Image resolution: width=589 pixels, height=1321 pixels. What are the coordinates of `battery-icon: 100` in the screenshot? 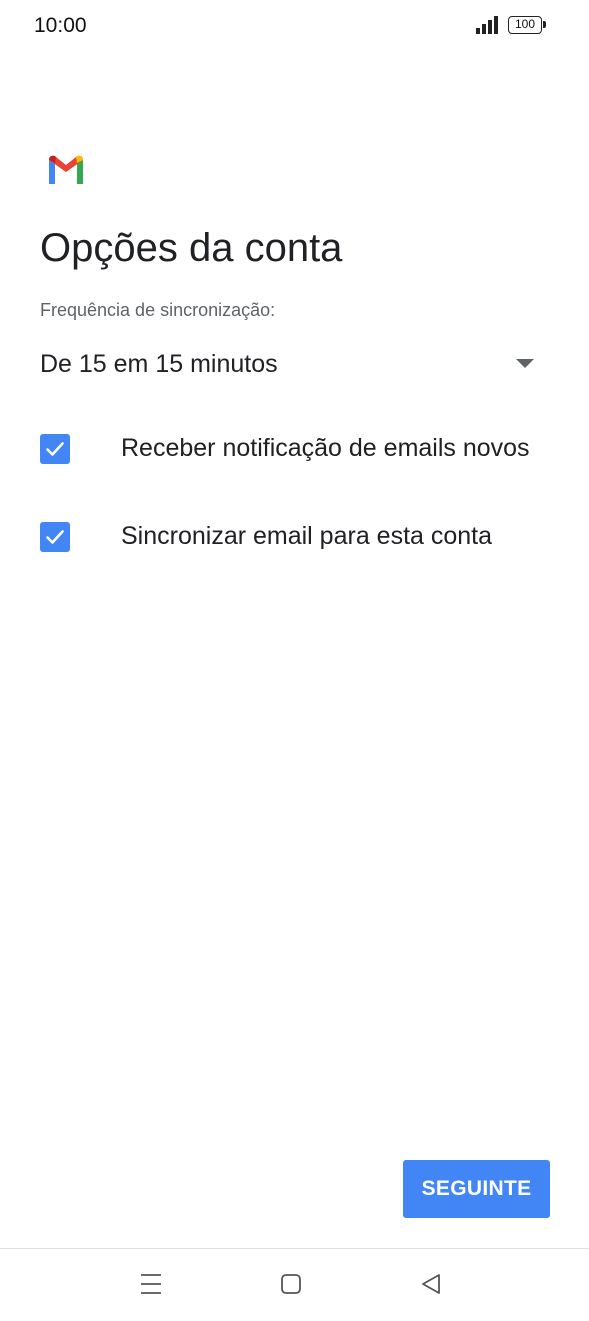 It's located at (527, 25).